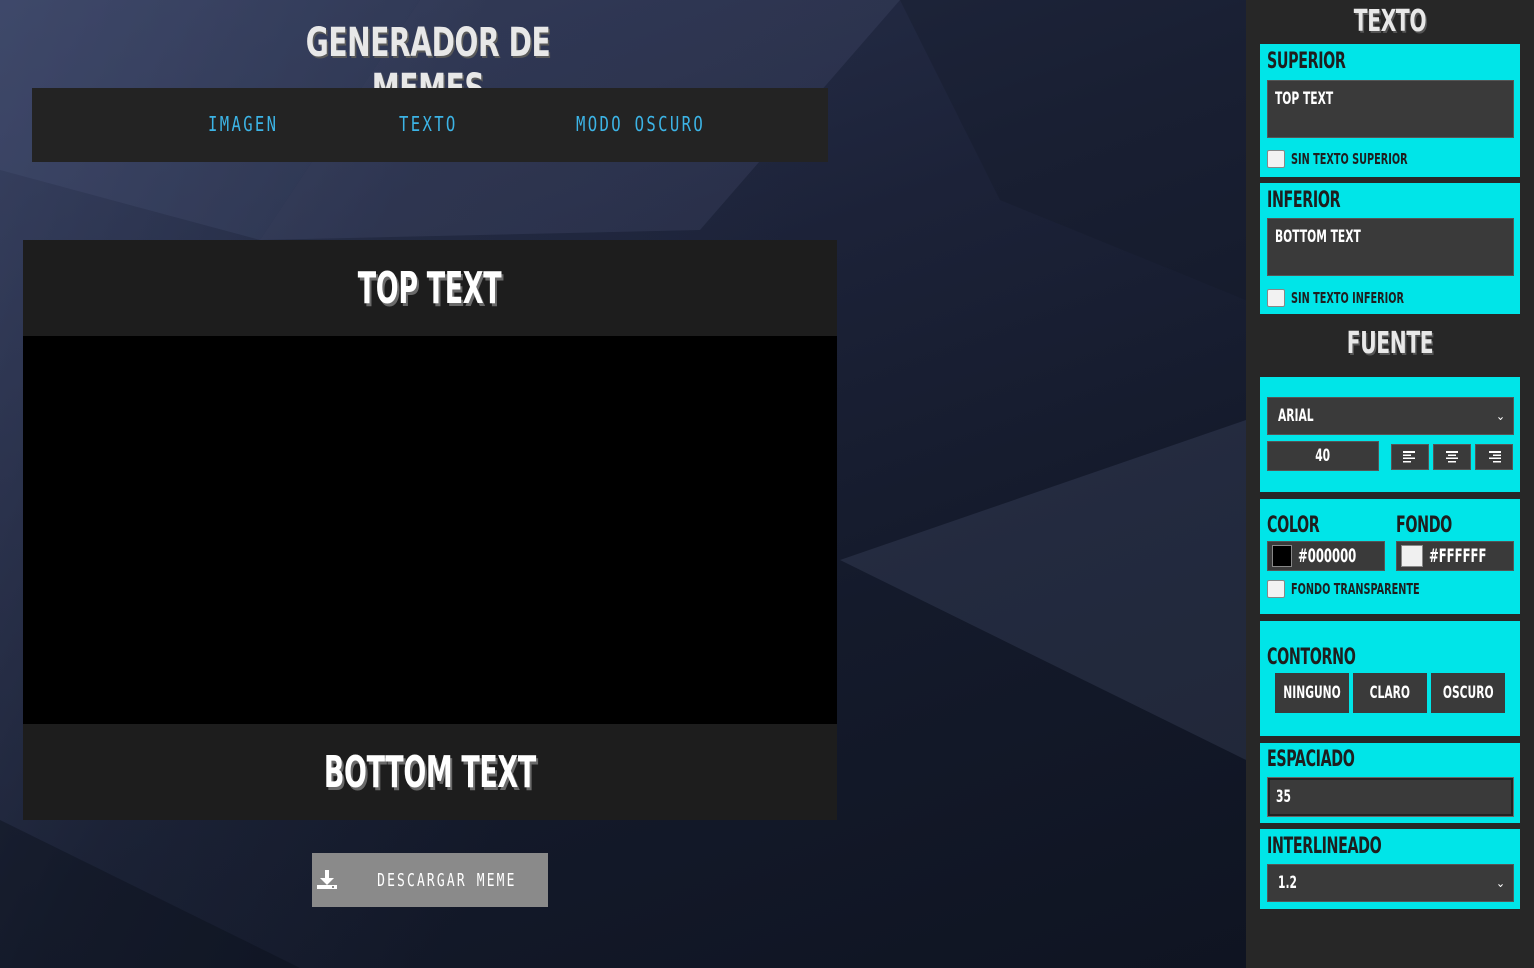 This screenshot has height=968, width=1534. I want to click on contorno-oscuro-label: OSCURO, so click(1468, 693).